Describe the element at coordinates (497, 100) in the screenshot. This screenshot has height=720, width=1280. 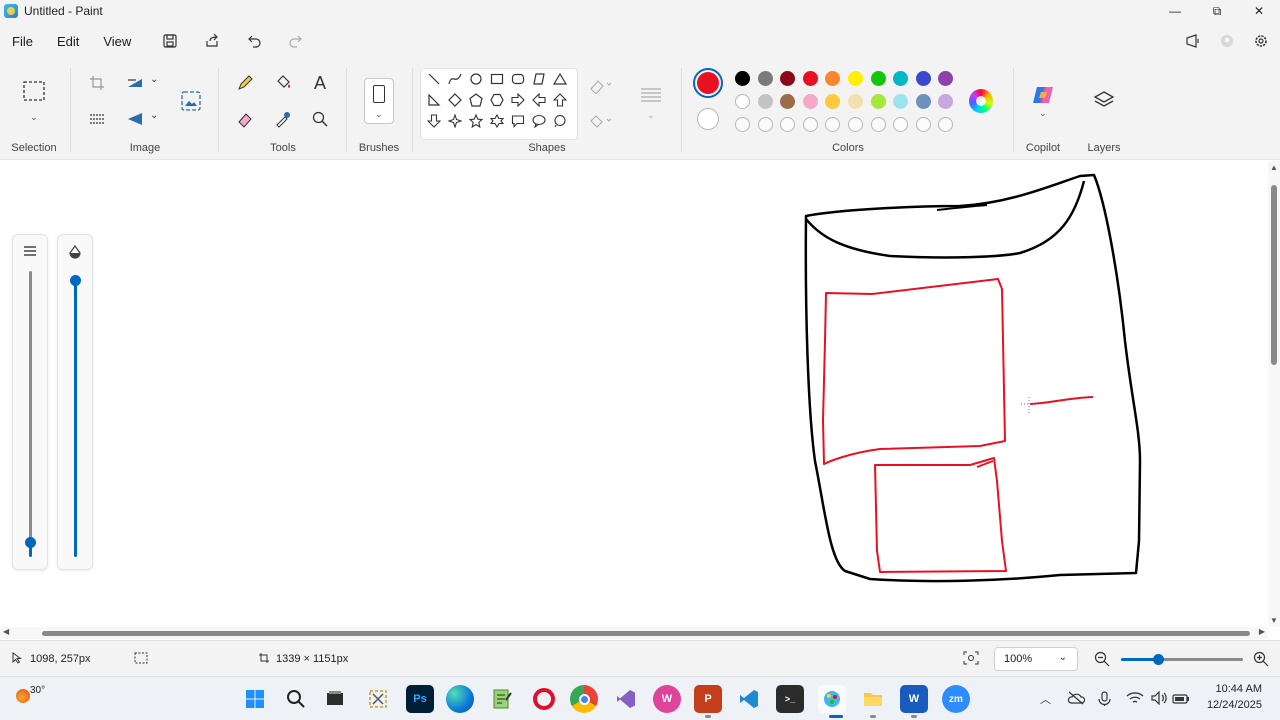
I see `hexagon-shape-icon` at that location.